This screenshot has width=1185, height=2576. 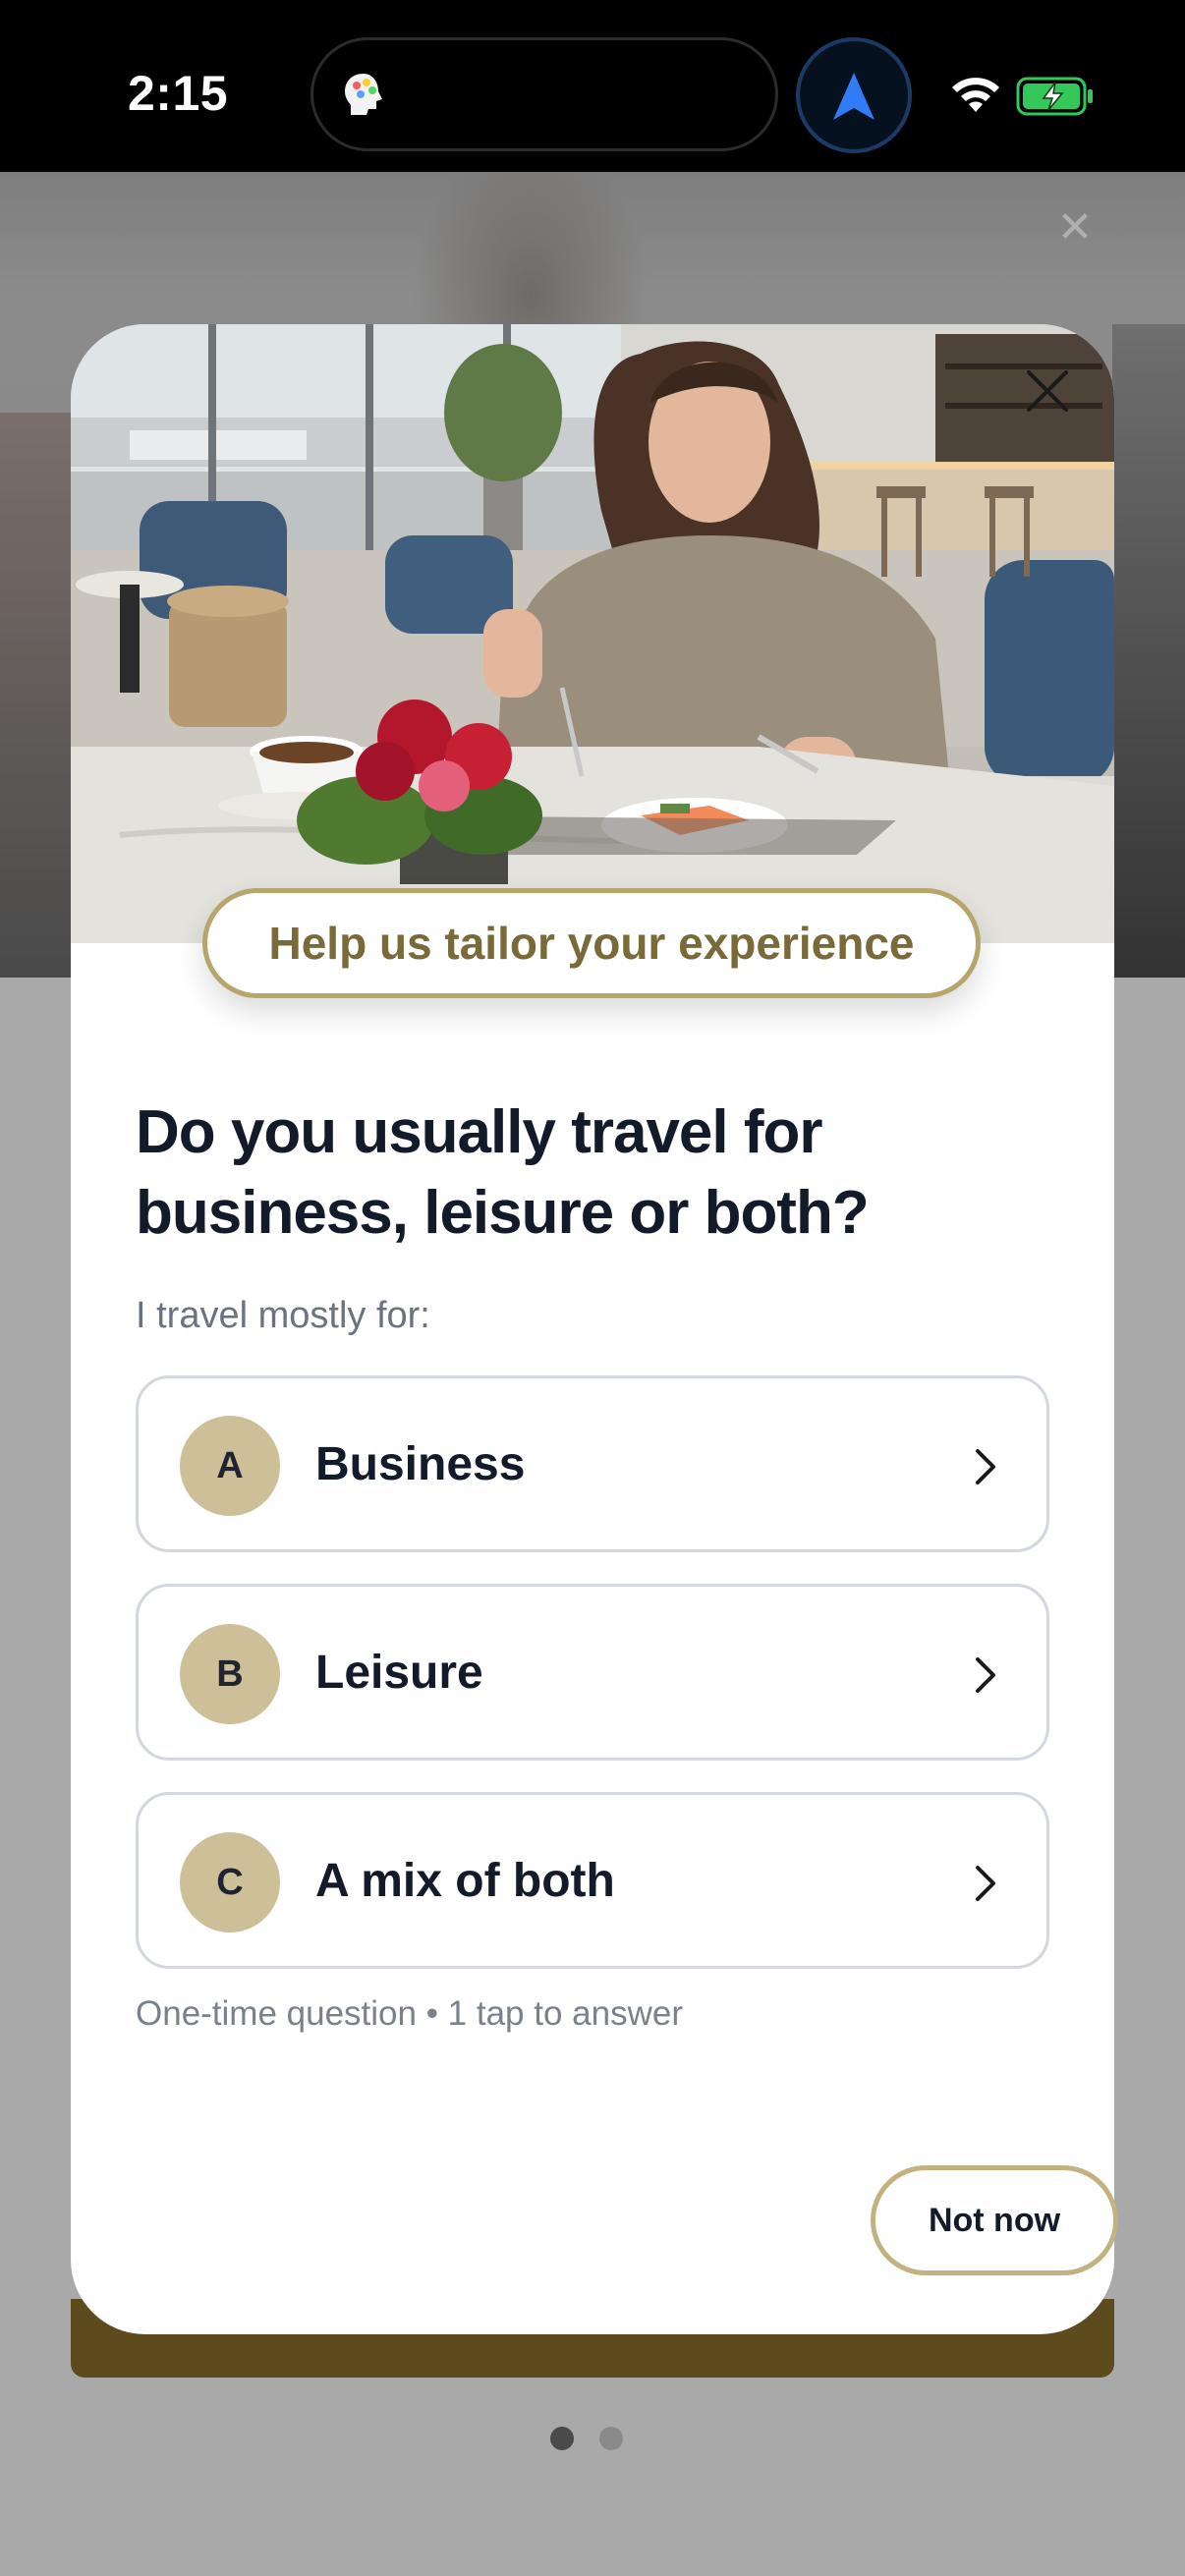 What do you see at coordinates (562, 2438) in the screenshot?
I see `page-dot-active` at bounding box center [562, 2438].